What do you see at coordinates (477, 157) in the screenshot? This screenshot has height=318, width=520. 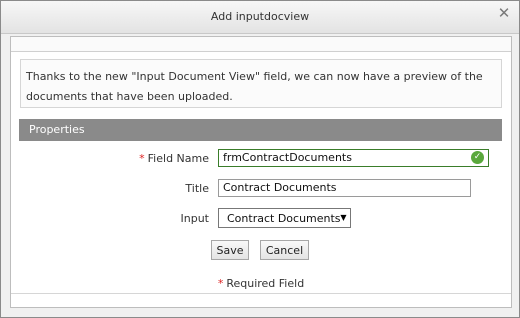 I see `valid-check-icon: ✓` at bounding box center [477, 157].